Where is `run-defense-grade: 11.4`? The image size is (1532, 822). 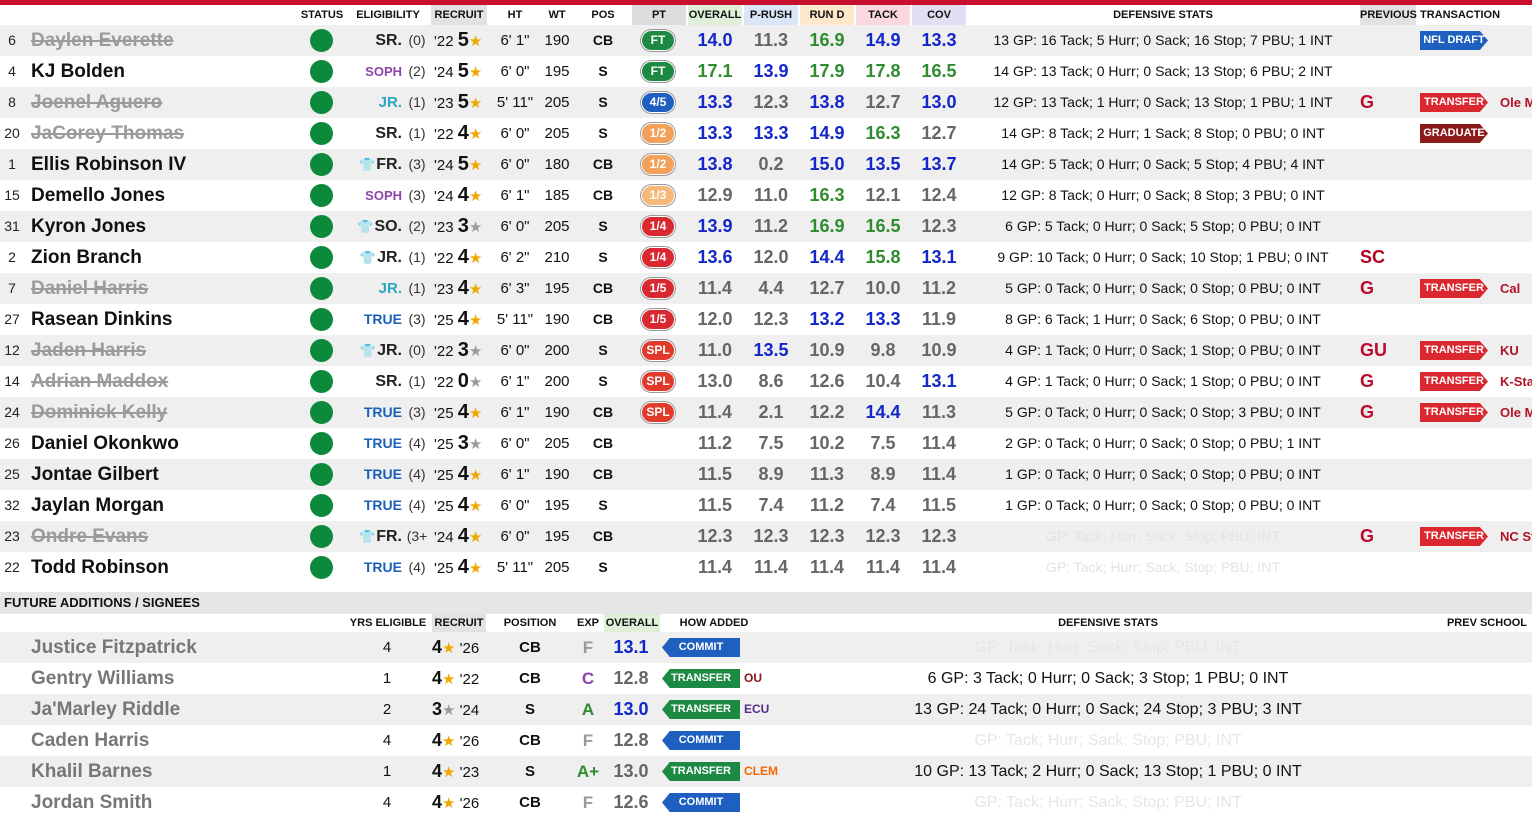
run-defense-grade: 11.4 is located at coordinates (827, 567).